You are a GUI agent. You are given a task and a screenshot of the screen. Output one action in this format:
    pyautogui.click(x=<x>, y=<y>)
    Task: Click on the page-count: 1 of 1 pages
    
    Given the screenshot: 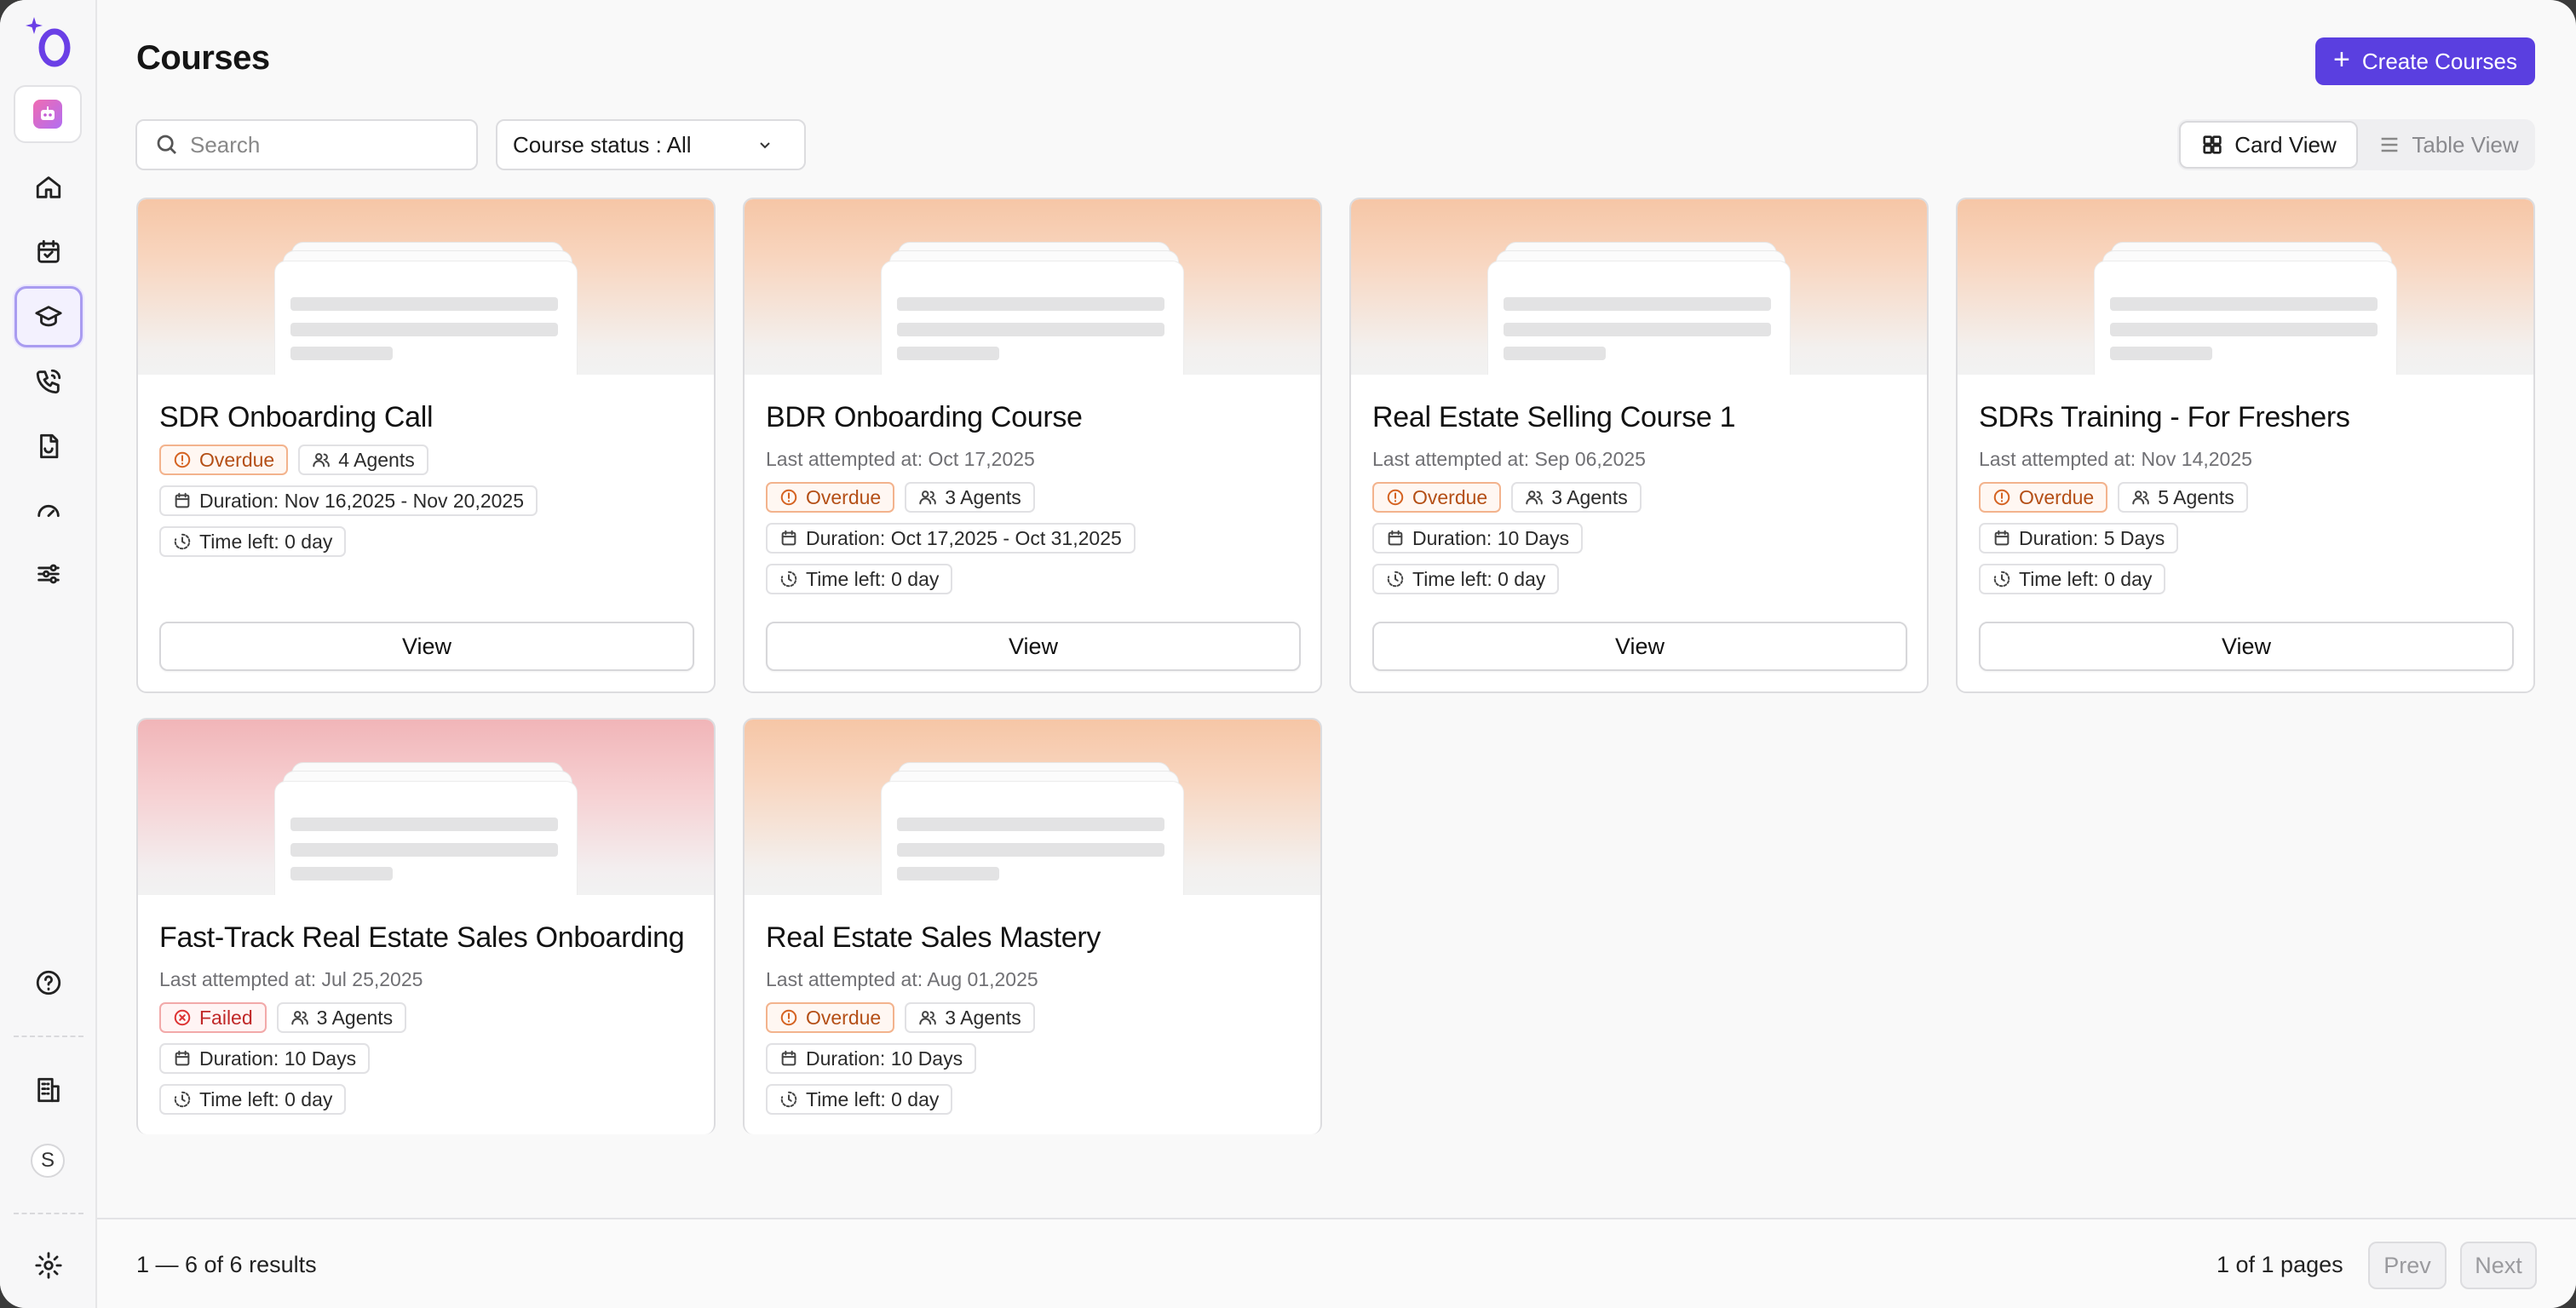 What is the action you would take?
    pyautogui.click(x=2280, y=1264)
    